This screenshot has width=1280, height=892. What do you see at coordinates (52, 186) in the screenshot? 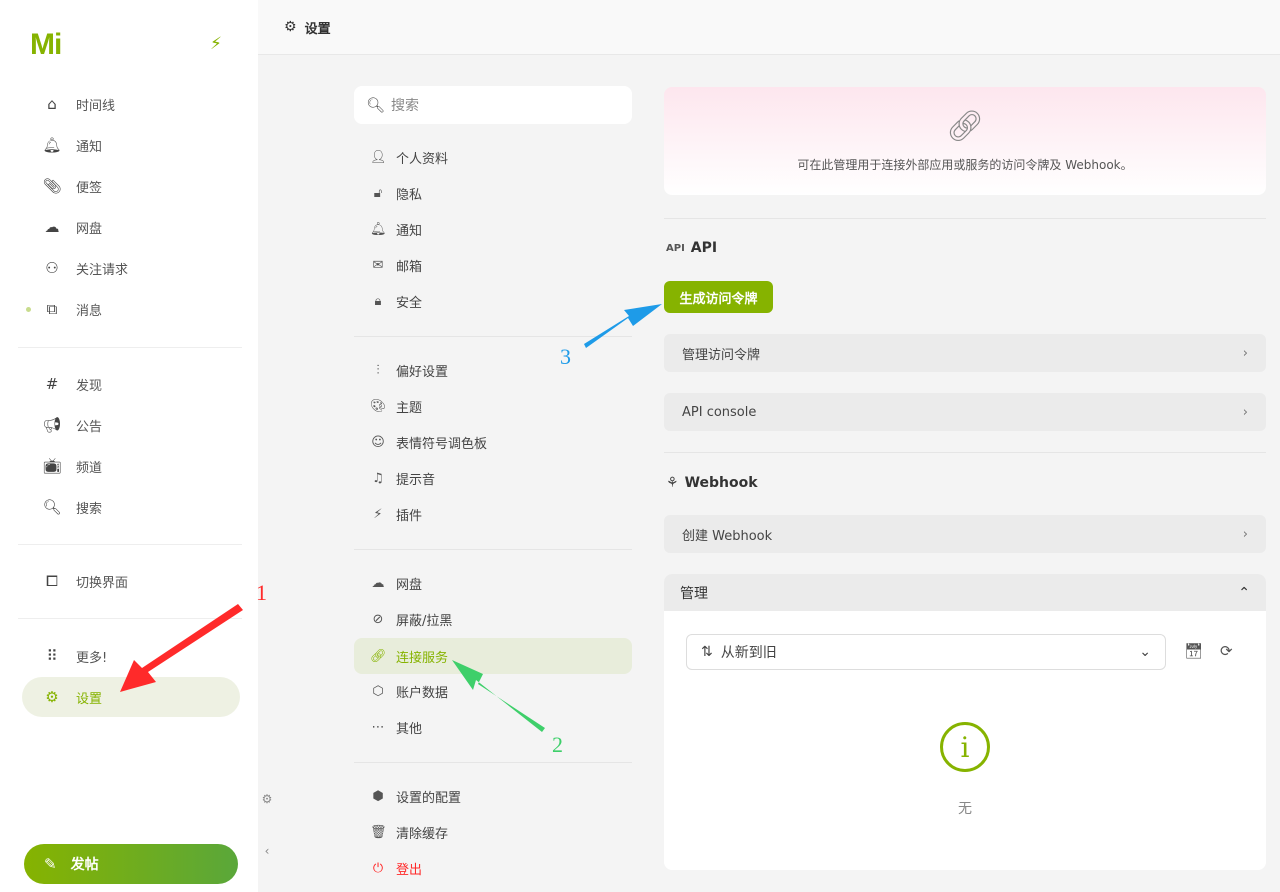
I see `paperclip-icon: 📎︎` at bounding box center [52, 186].